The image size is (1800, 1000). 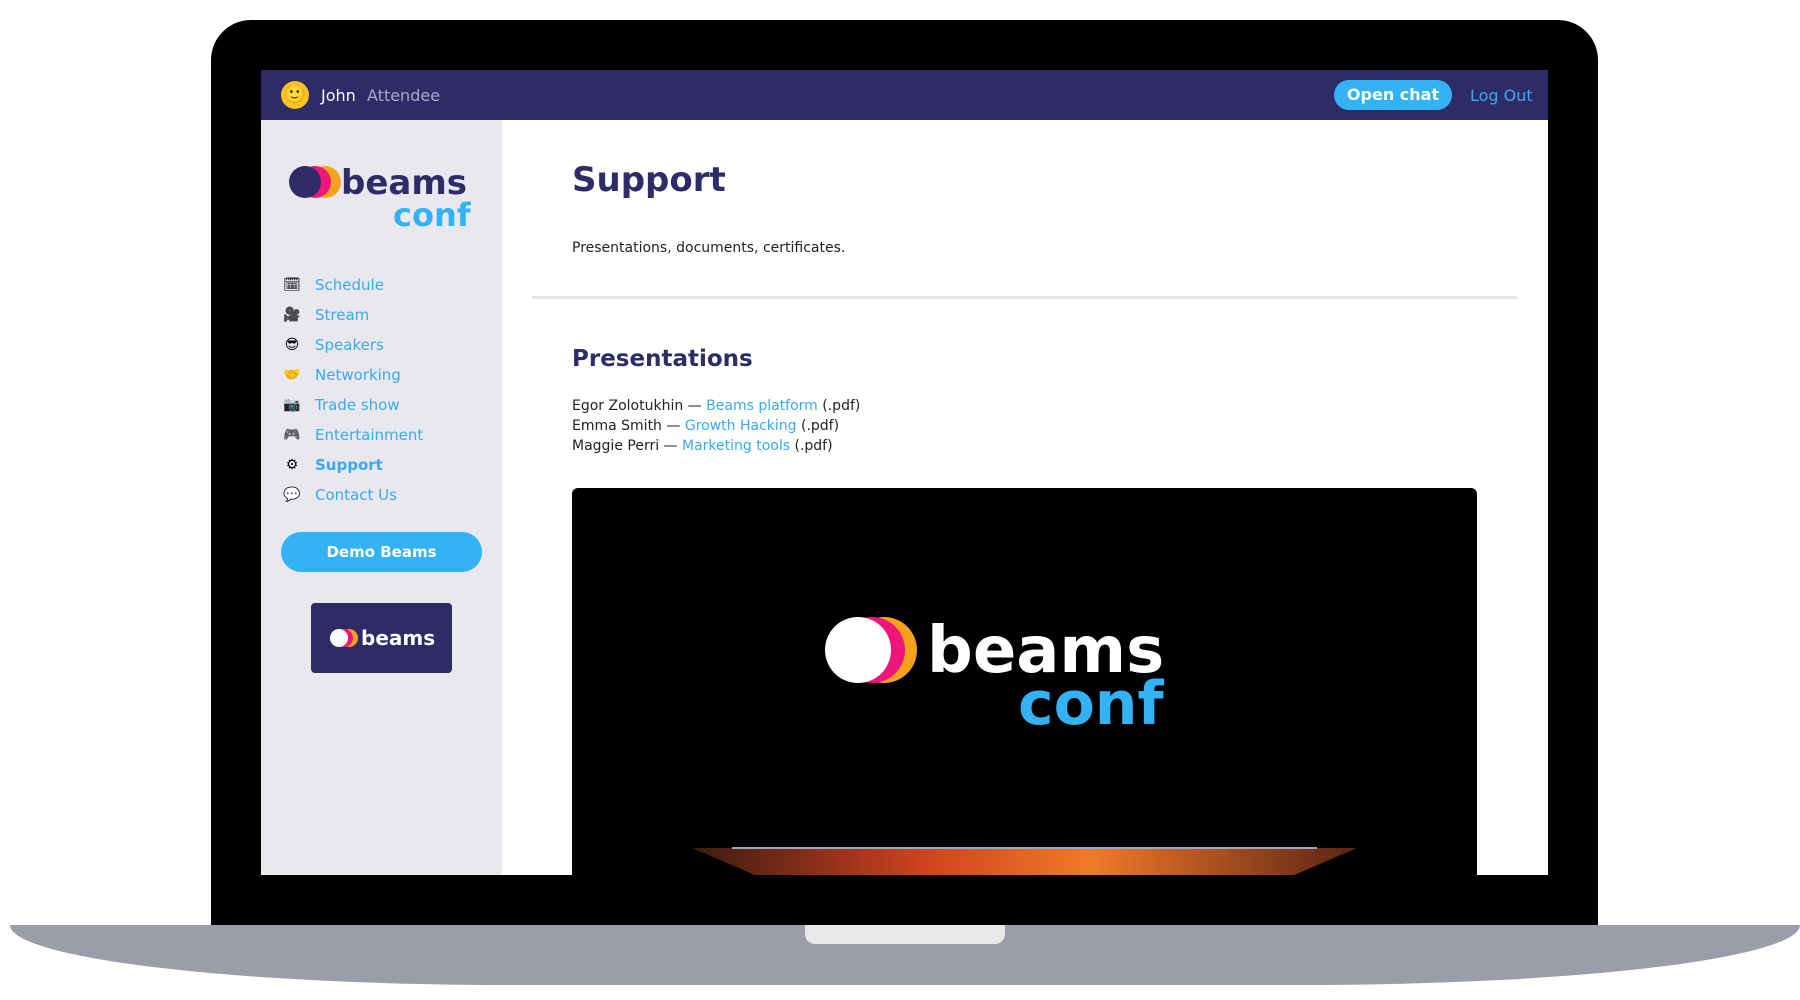 What do you see at coordinates (1091, 697) in the screenshot?
I see `video-logo-word-conf: conf` at bounding box center [1091, 697].